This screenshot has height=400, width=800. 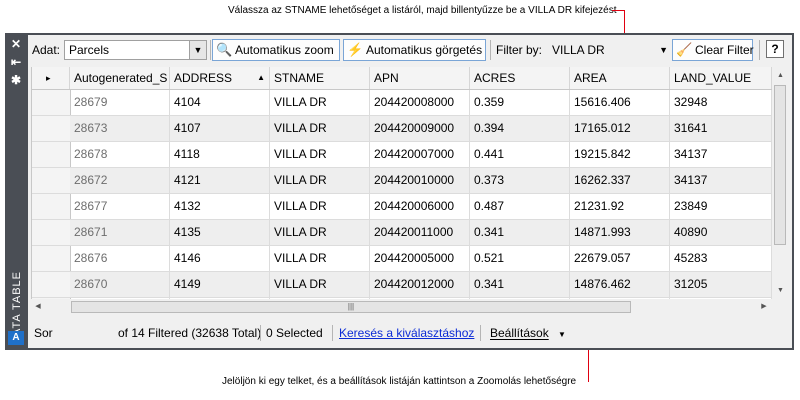 I want to click on table-cell: 4132, so click(x=220, y=206).